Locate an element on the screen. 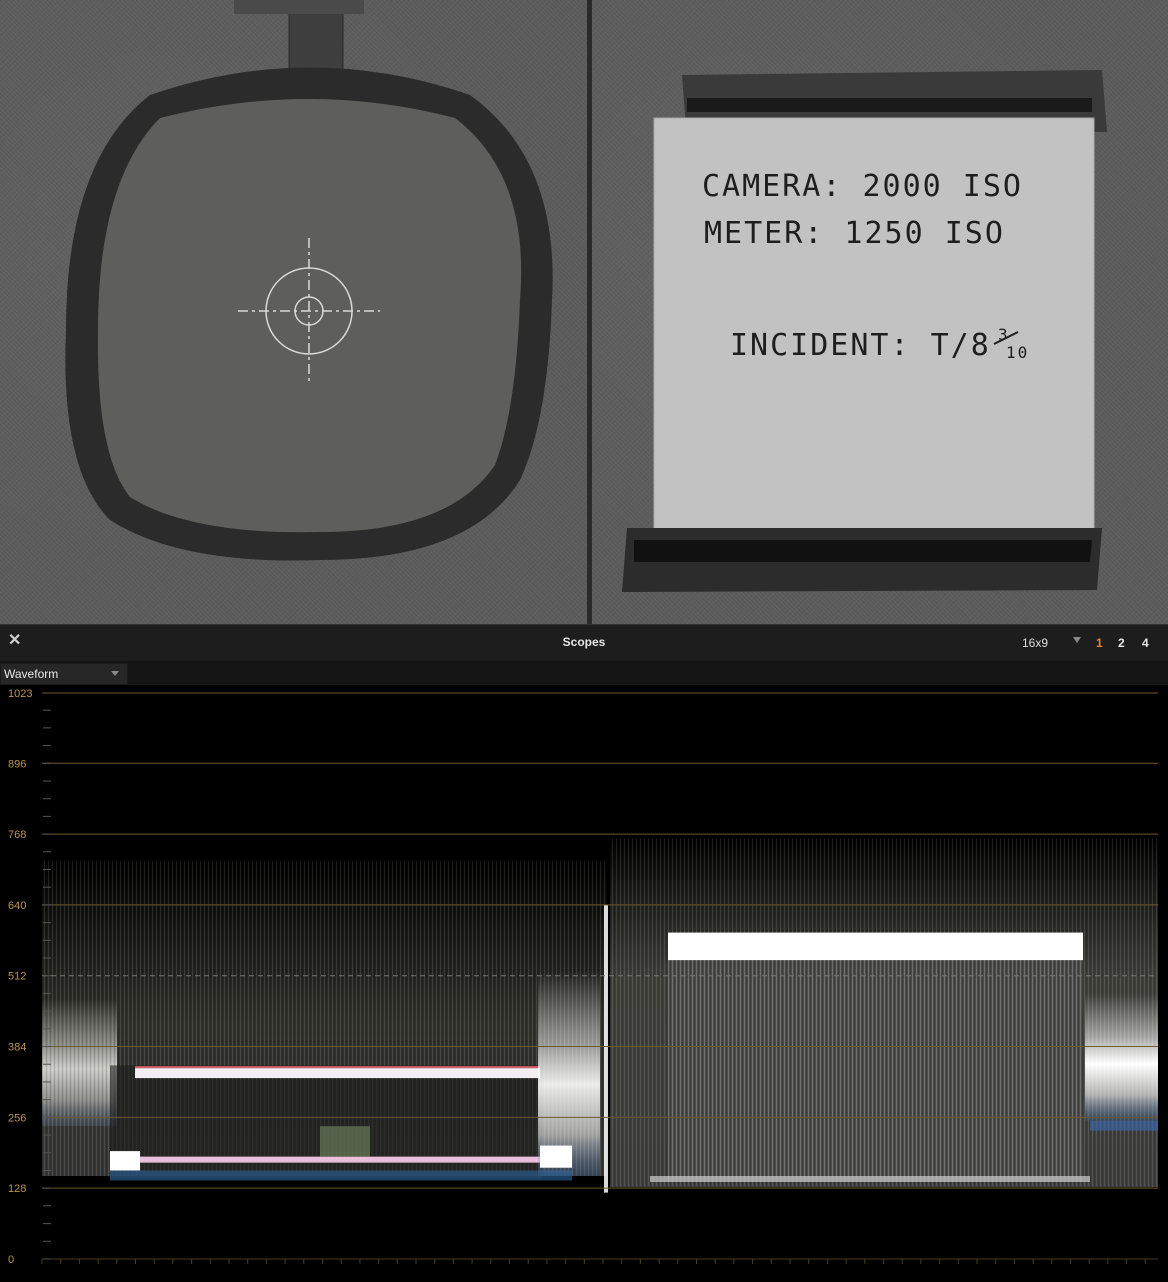 The width and height of the screenshot is (1168, 1282). trace-center-spike is located at coordinates (606, 1048).